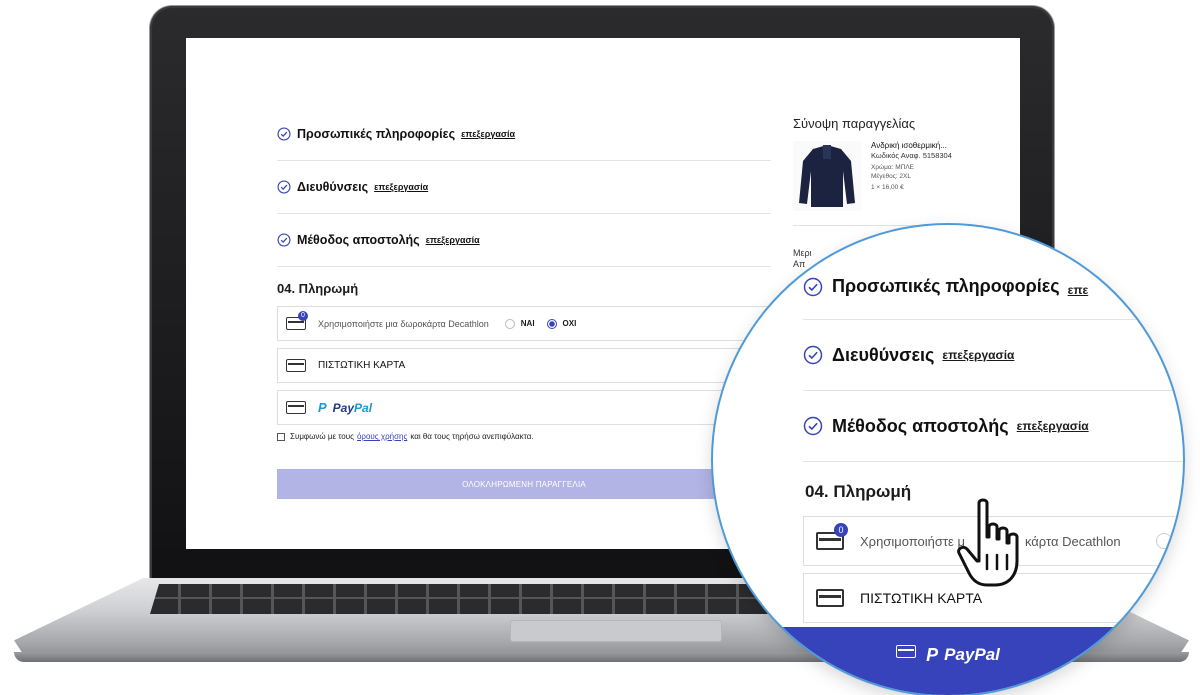  Describe the element at coordinates (363, 407) in the screenshot. I see `paypal-pal: Pal` at that location.